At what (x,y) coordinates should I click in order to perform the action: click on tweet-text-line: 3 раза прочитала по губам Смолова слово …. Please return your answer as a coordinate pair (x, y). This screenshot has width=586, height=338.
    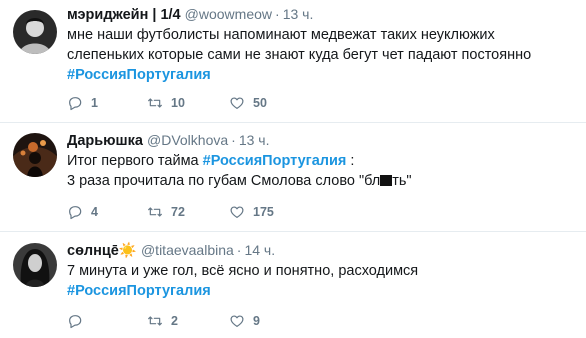
    Looking at the image, I should click on (320, 181).